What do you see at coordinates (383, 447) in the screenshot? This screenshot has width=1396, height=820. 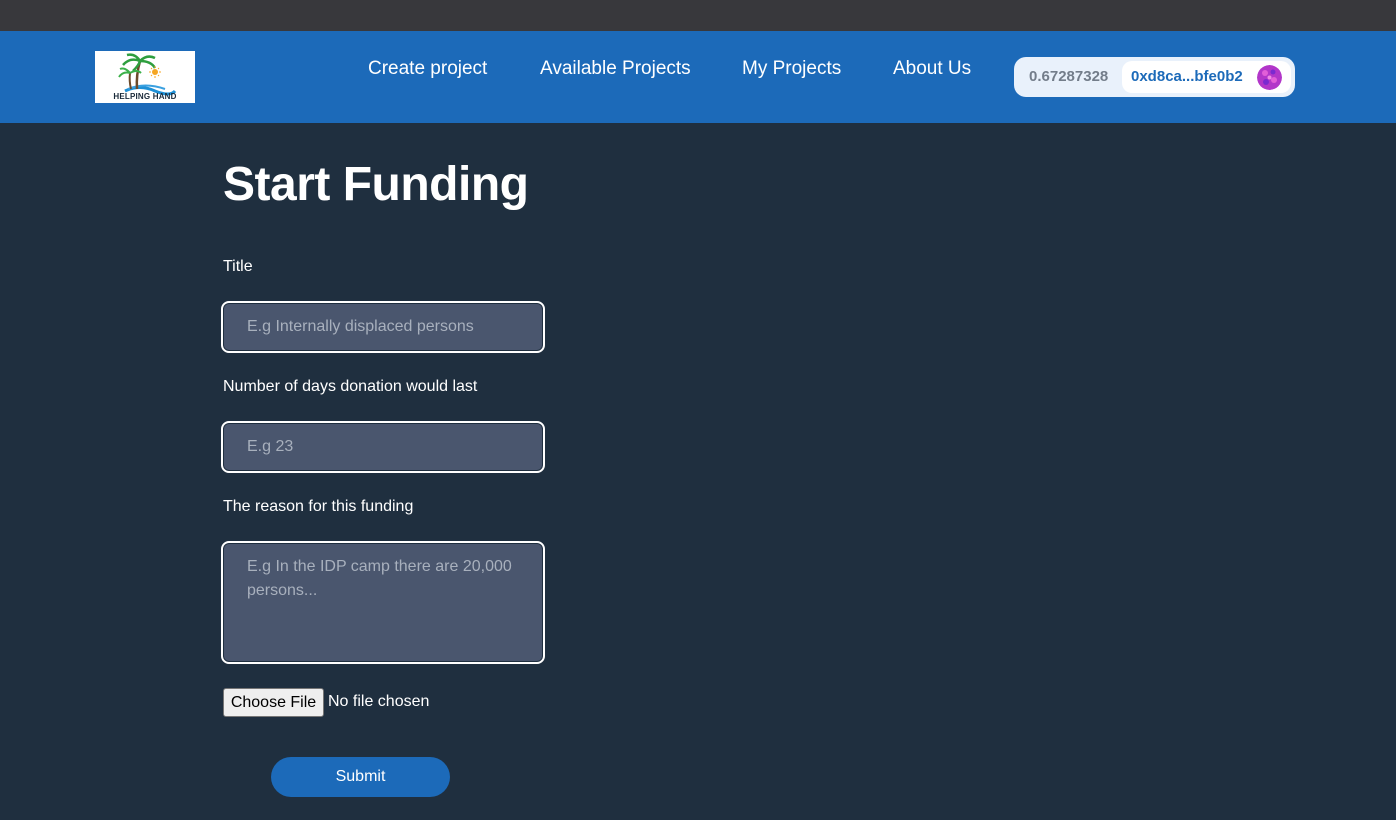 I see `days-input` at bounding box center [383, 447].